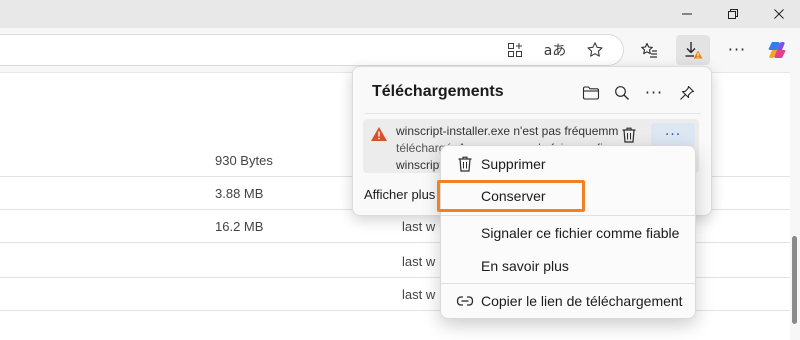  What do you see at coordinates (795, 206) in the screenshot?
I see `page-scrollbar` at bounding box center [795, 206].